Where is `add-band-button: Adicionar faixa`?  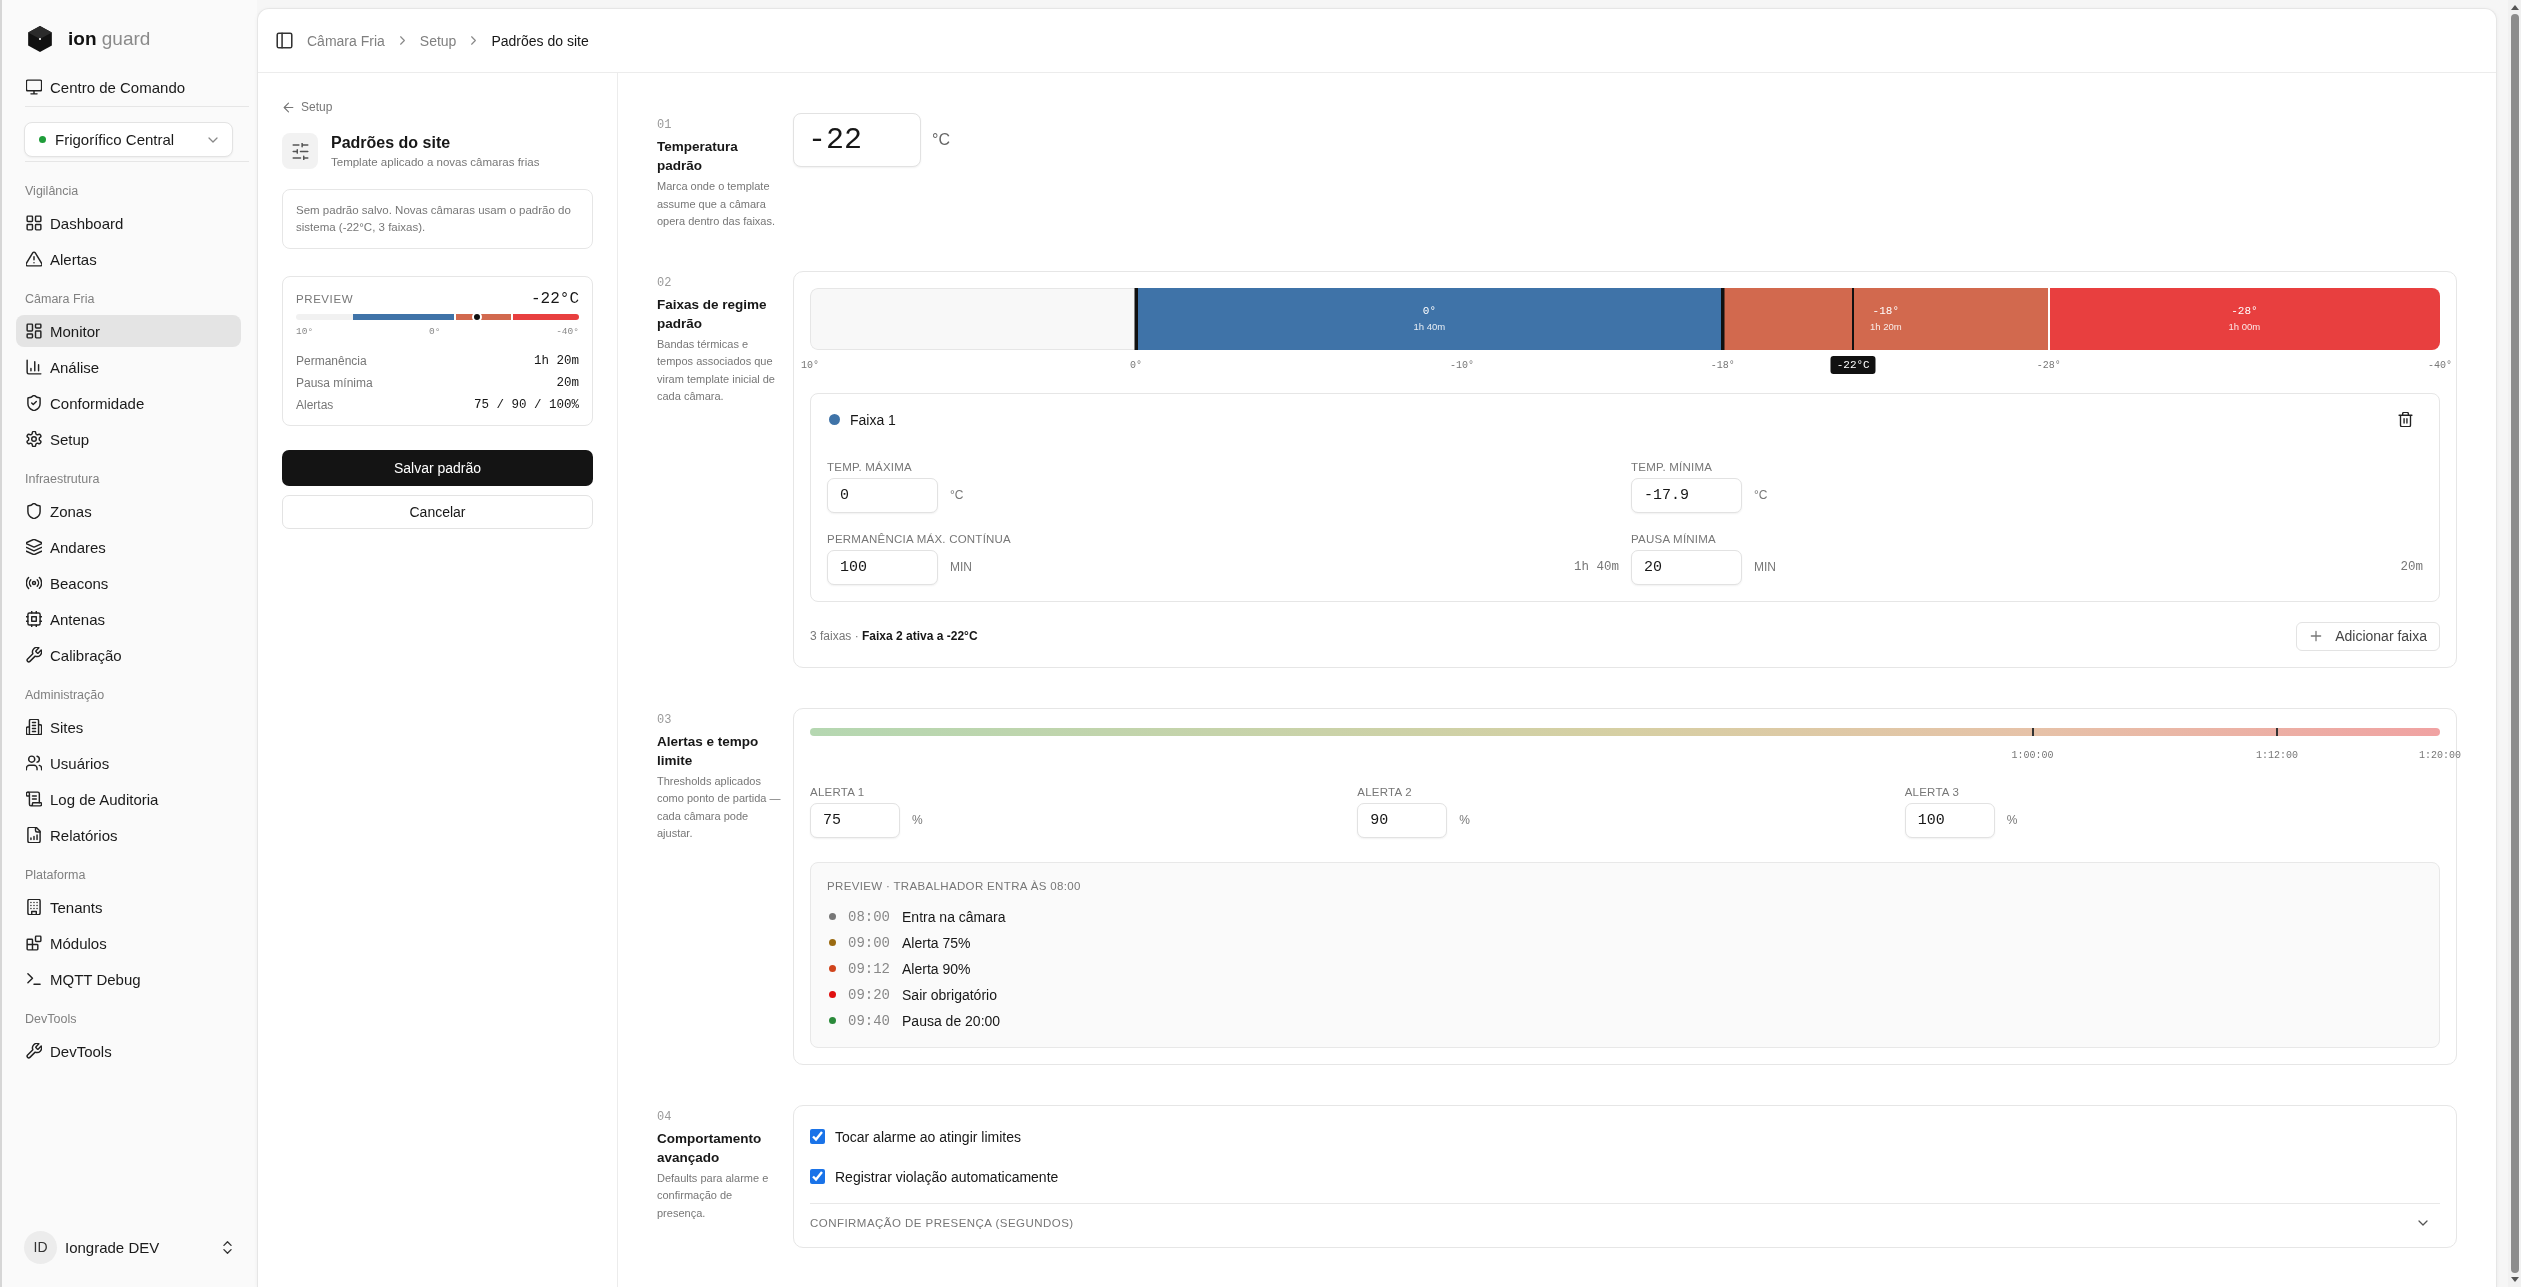
add-band-button: Adicionar faixa is located at coordinates (2368, 636).